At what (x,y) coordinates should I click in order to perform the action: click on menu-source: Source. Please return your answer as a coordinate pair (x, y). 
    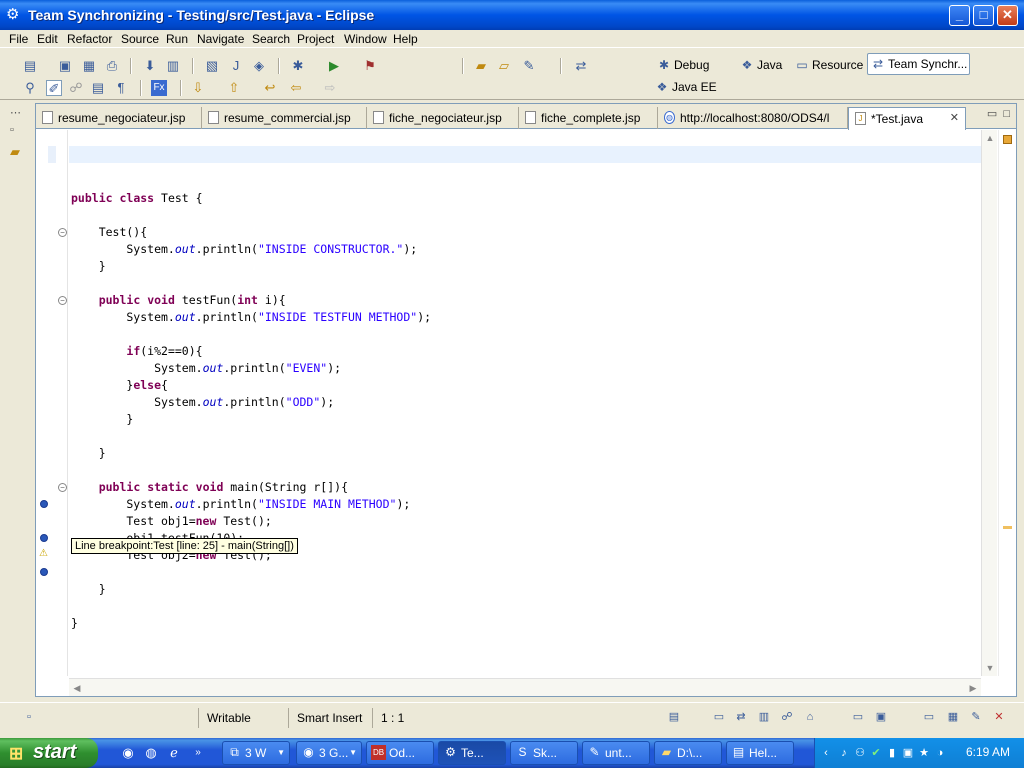
    Looking at the image, I should click on (140, 39).